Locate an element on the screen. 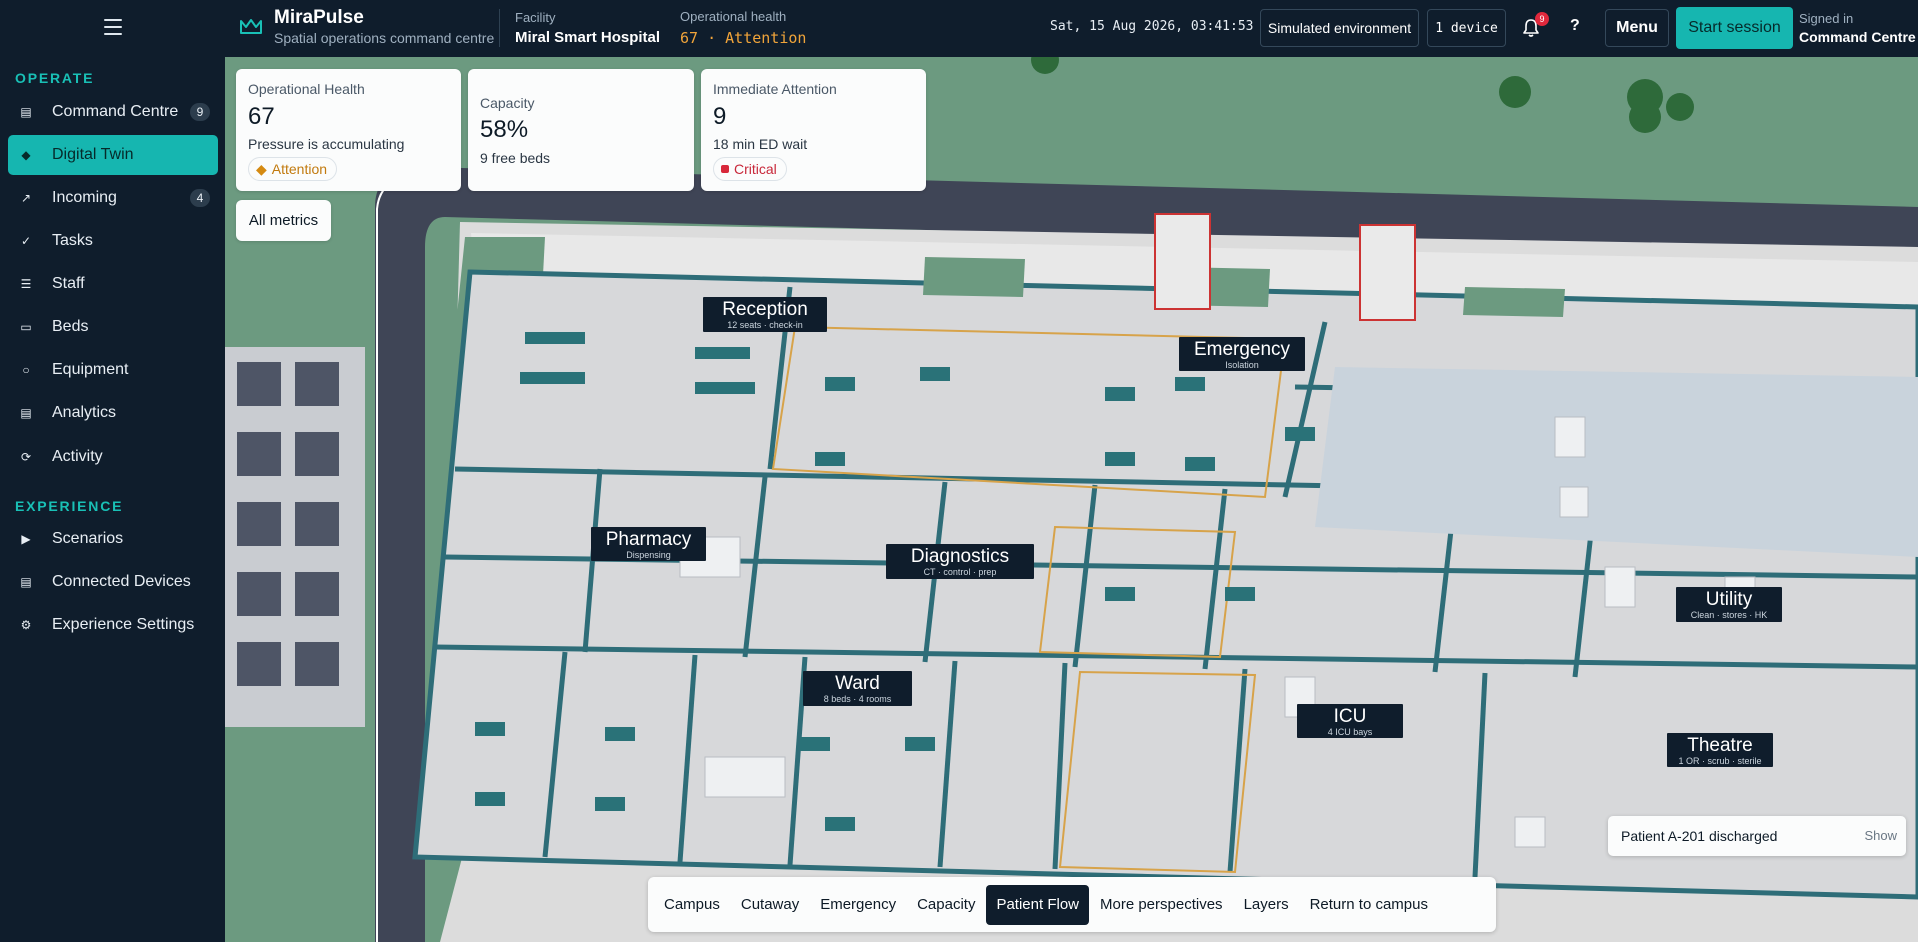 The height and width of the screenshot is (942, 1918). command-centre-icon: ▤ is located at coordinates (26, 112).